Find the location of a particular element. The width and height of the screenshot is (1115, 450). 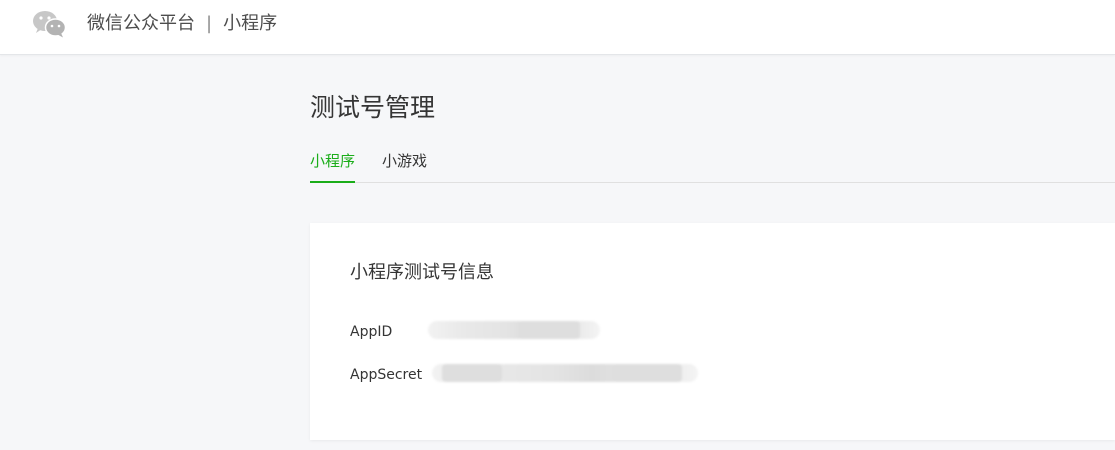

tab-mini-program: 小程序 is located at coordinates (333, 166).